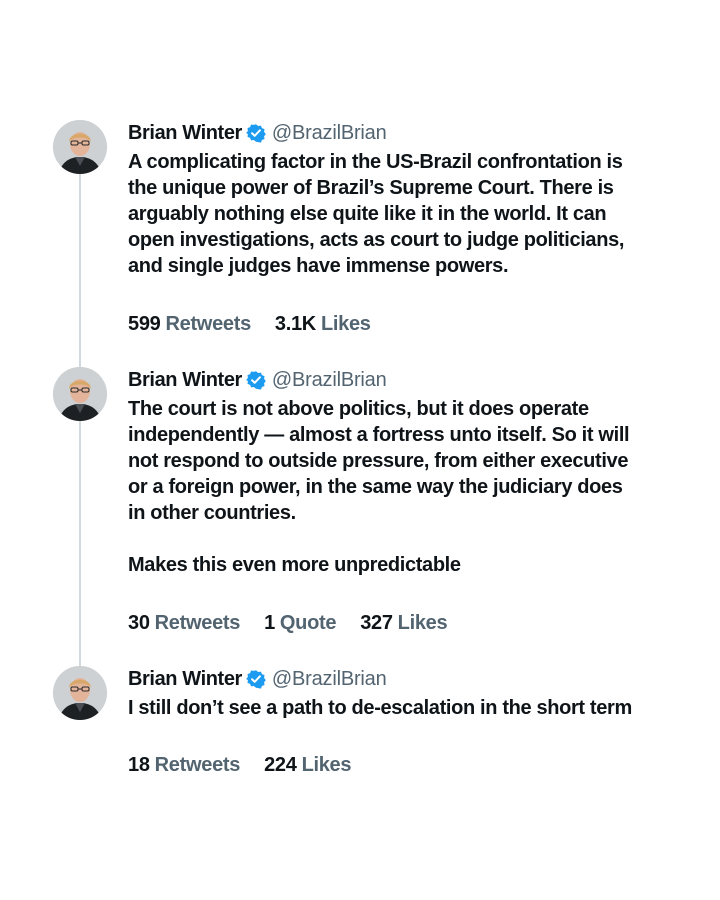 This screenshot has width=720, height=900. I want to click on likes-stat: 3.1K Likes, so click(323, 324).